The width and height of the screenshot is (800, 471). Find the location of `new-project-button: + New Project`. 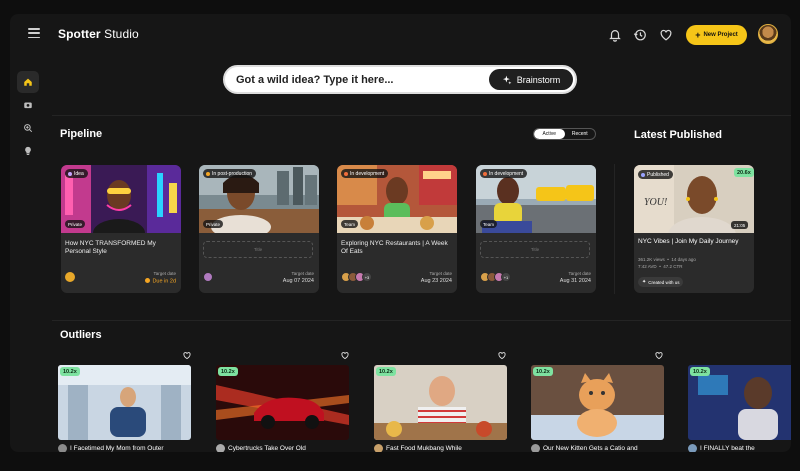

new-project-button: + New Project is located at coordinates (716, 35).